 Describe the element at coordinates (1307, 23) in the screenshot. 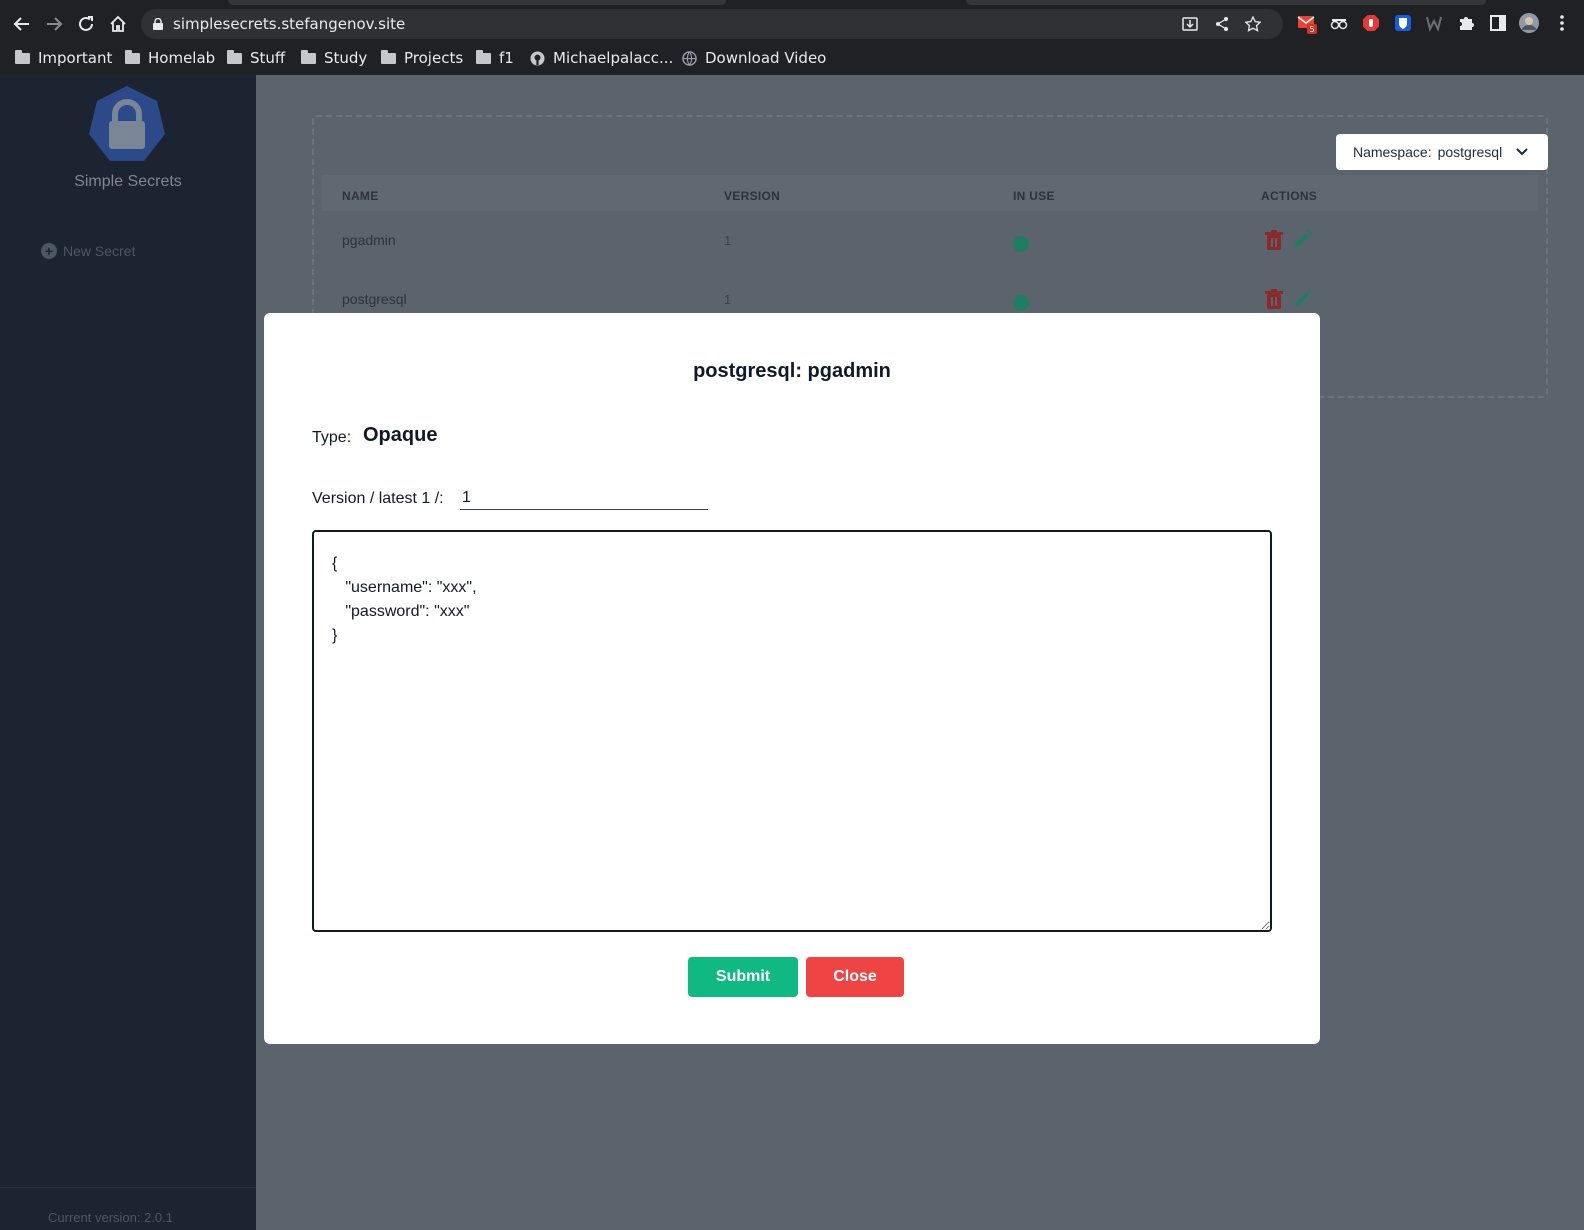

I see `gmail-extension-icon: 5` at that location.